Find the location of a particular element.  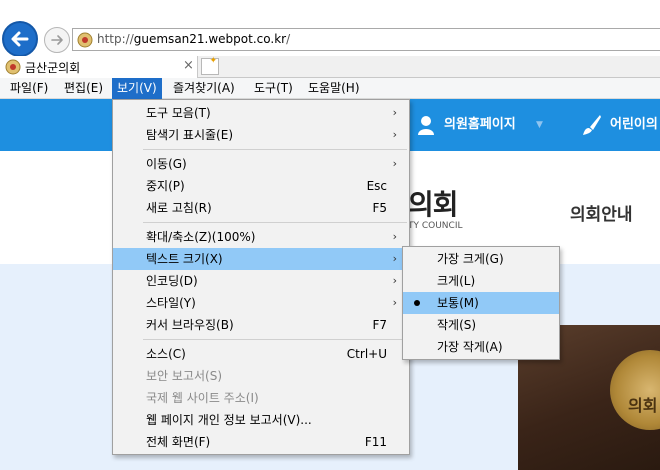

back-button is located at coordinates (20, 39).